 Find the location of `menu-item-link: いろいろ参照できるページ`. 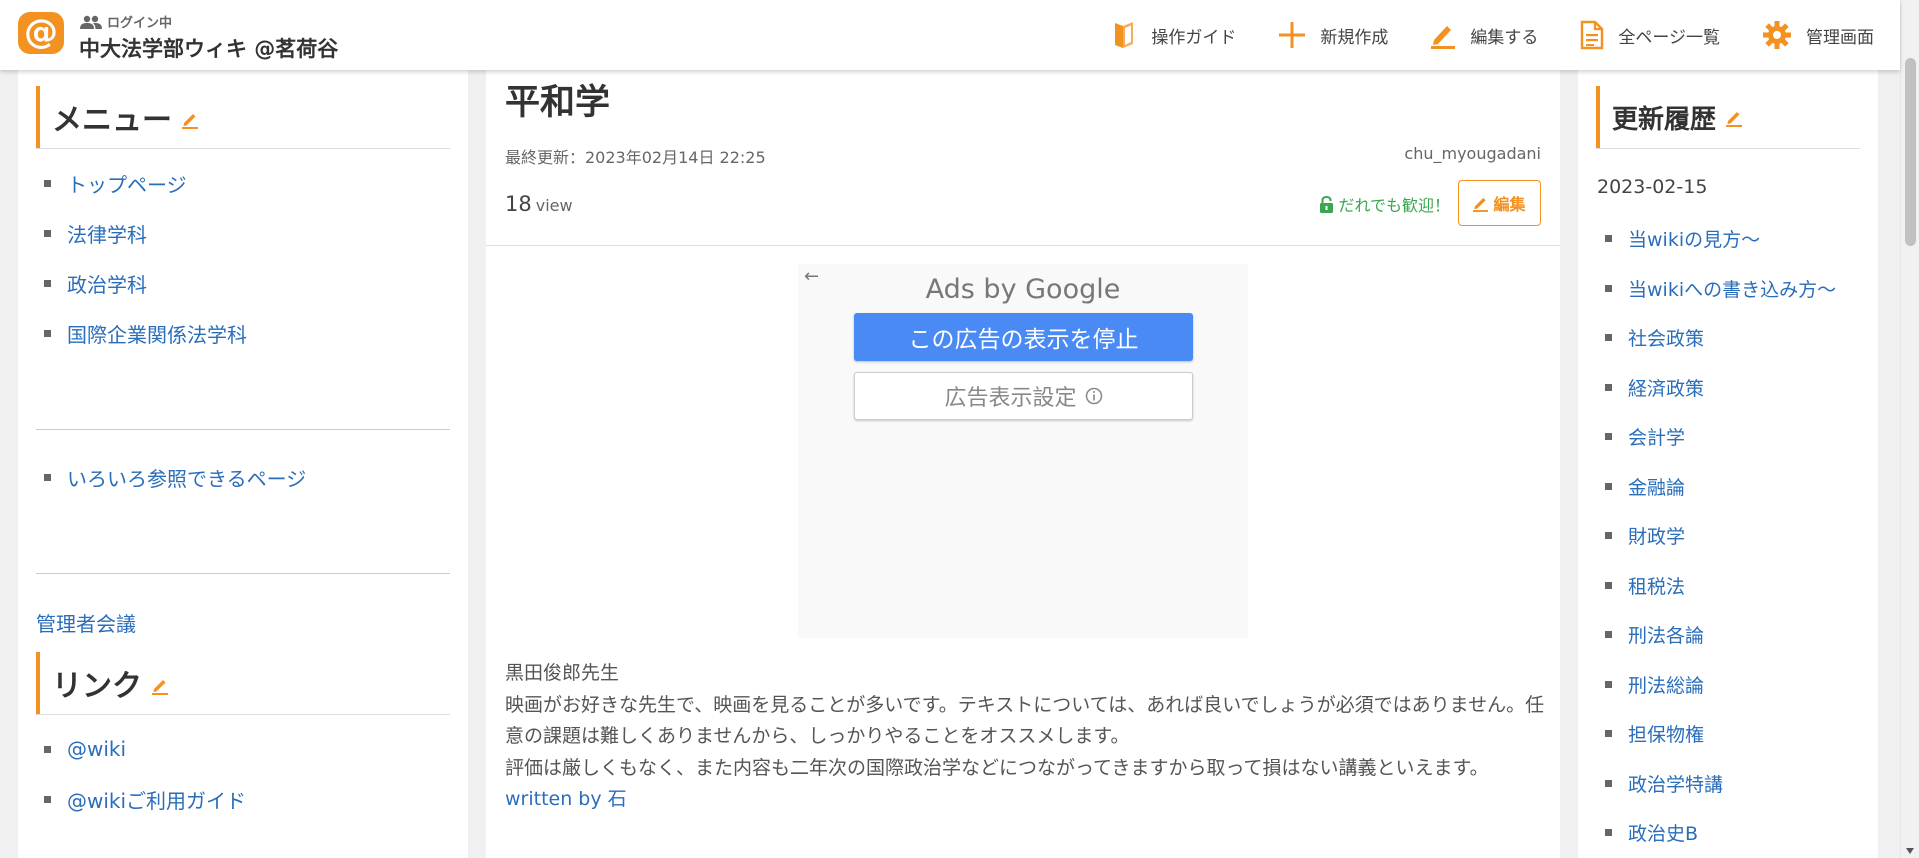

menu-item-link: いろいろ参照できるページ is located at coordinates (186, 477).